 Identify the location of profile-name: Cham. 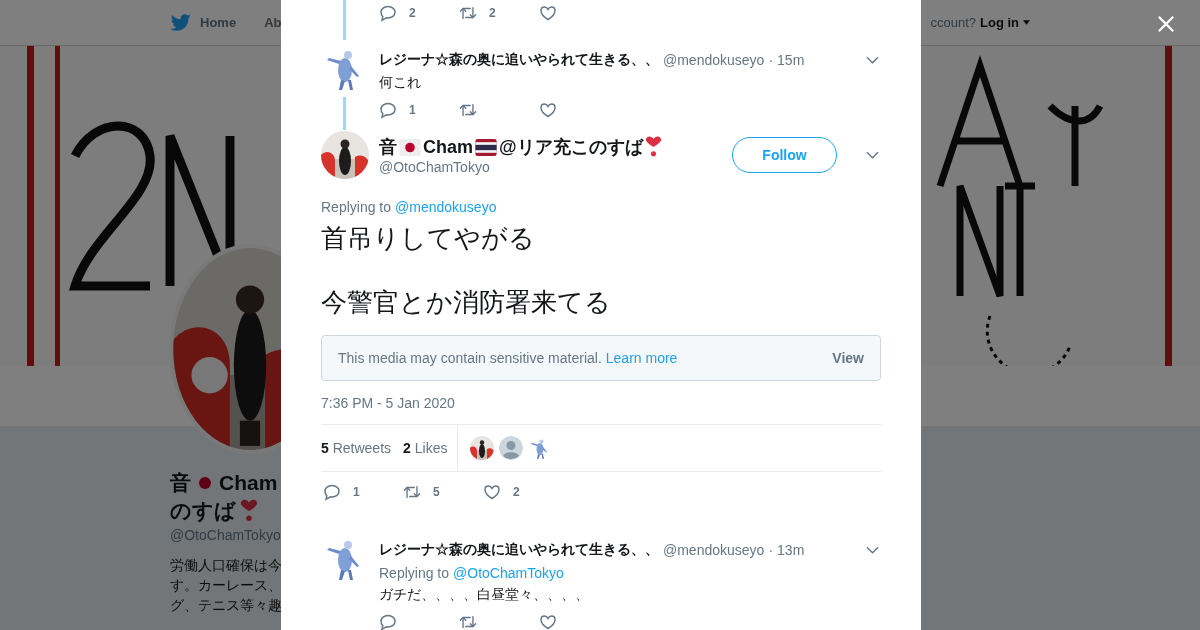
(248, 483).